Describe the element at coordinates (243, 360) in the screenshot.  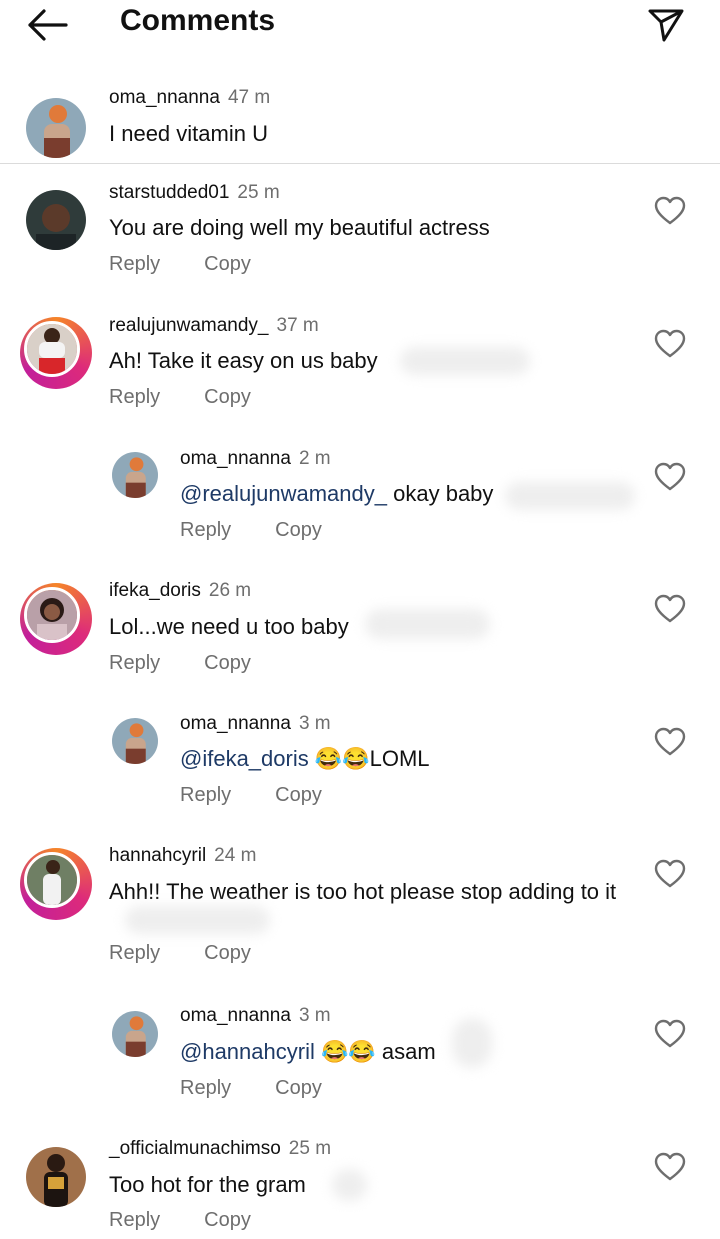
I see `comment-text: Ah! Take it easy on us baby` at that location.